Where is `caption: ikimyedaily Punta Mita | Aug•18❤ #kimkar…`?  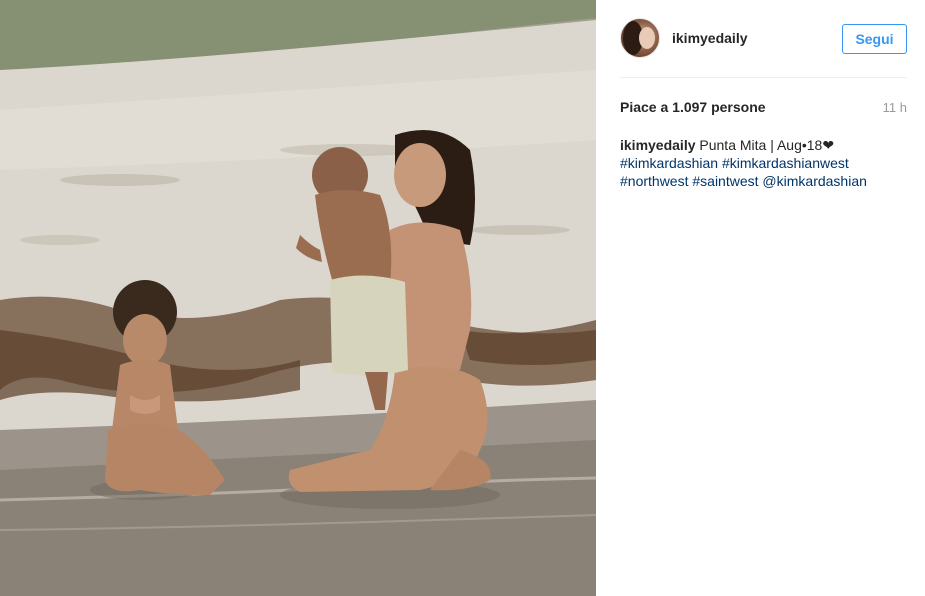
caption: ikimyedaily Punta Mita | Aug•18❤ #kimkar… is located at coordinates (763, 163).